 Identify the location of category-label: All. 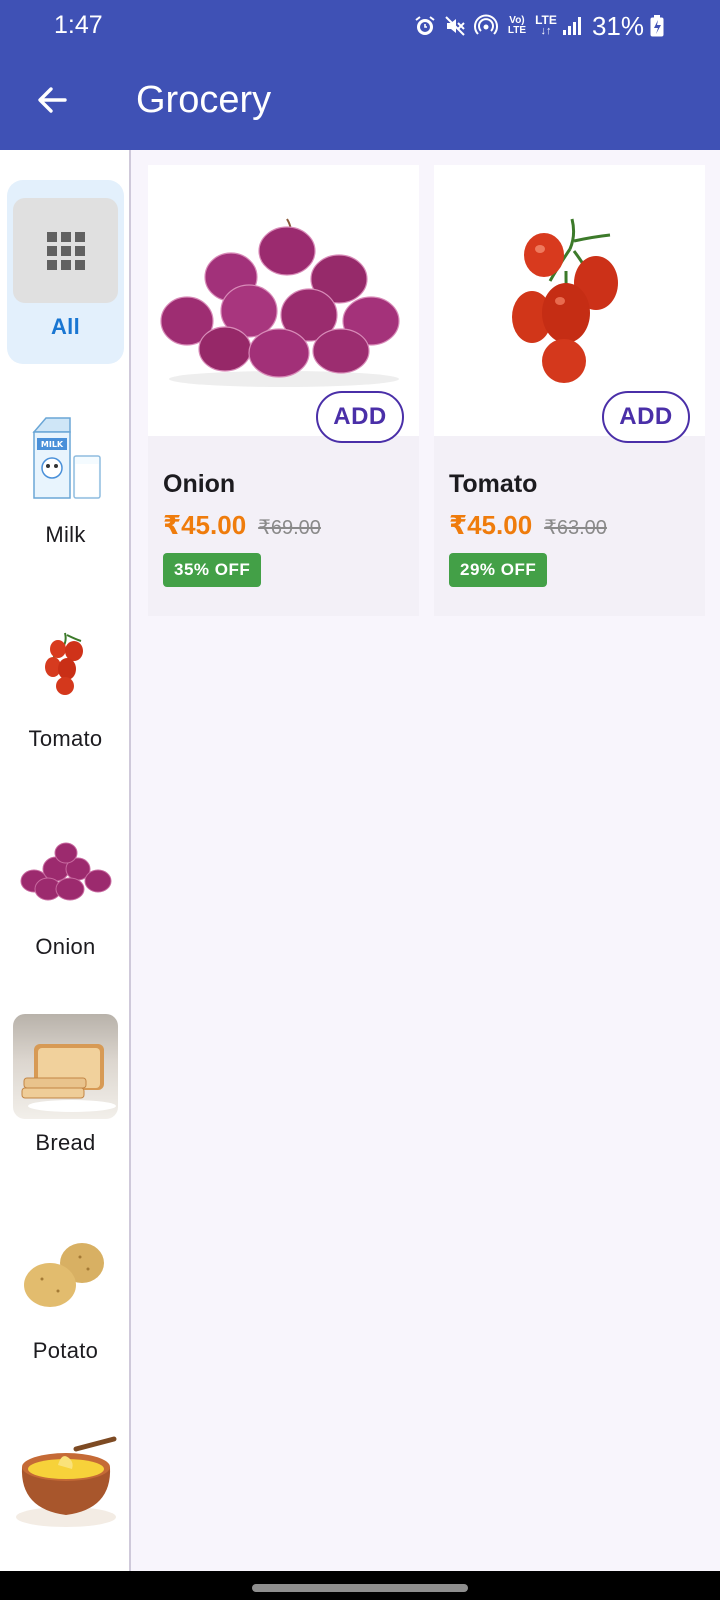
(65, 326).